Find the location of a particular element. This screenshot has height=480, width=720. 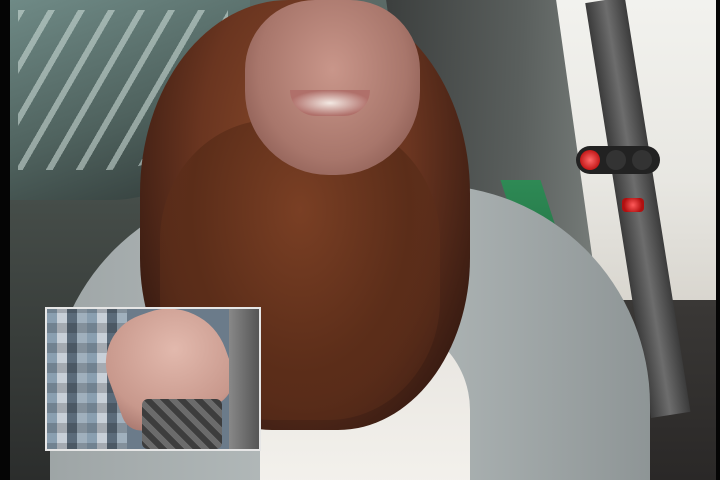

inset-object is located at coordinates (182, 424).